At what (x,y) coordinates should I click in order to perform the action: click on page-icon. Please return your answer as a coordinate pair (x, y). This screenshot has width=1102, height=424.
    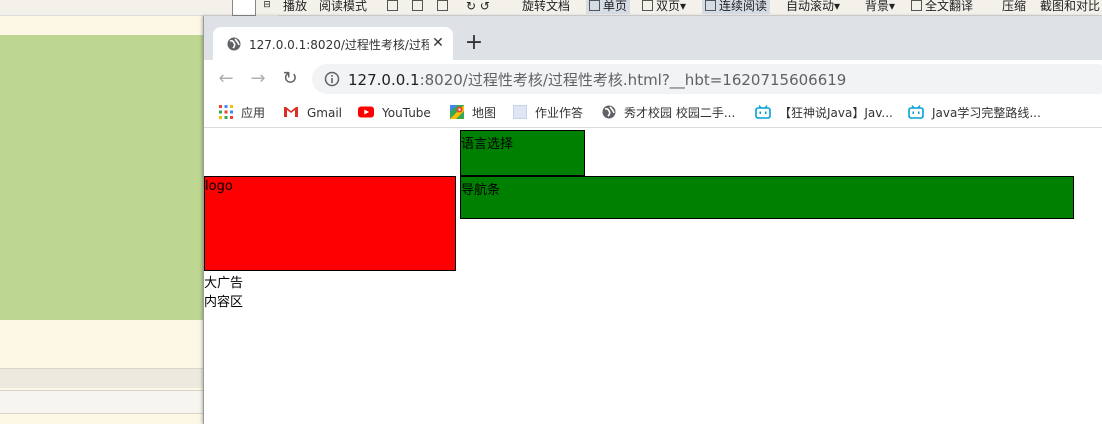
    Looking at the image, I should click on (520, 112).